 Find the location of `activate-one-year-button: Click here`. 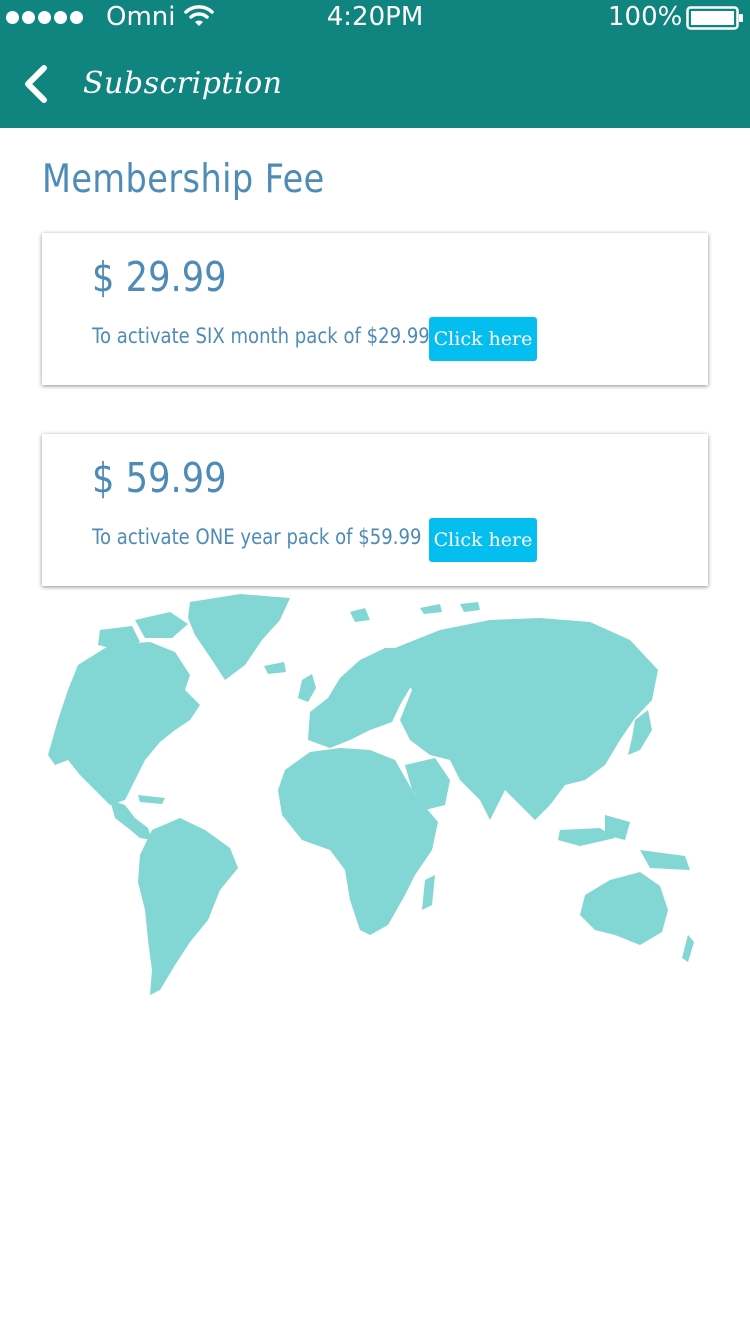

activate-one-year-button: Click here is located at coordinates (483, 540).